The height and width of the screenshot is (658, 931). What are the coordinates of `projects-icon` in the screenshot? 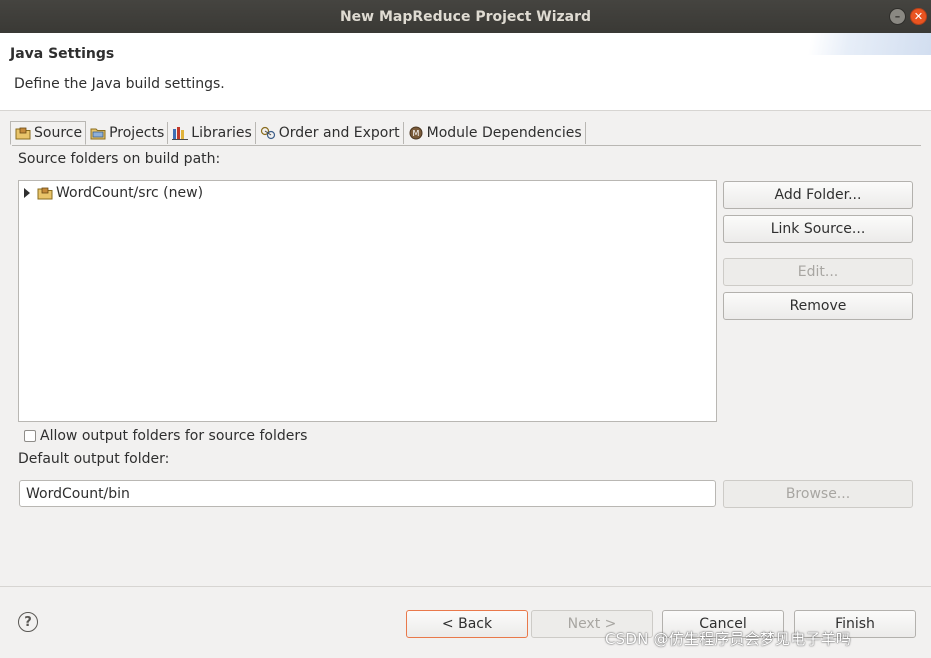 It's located at (98, 134).